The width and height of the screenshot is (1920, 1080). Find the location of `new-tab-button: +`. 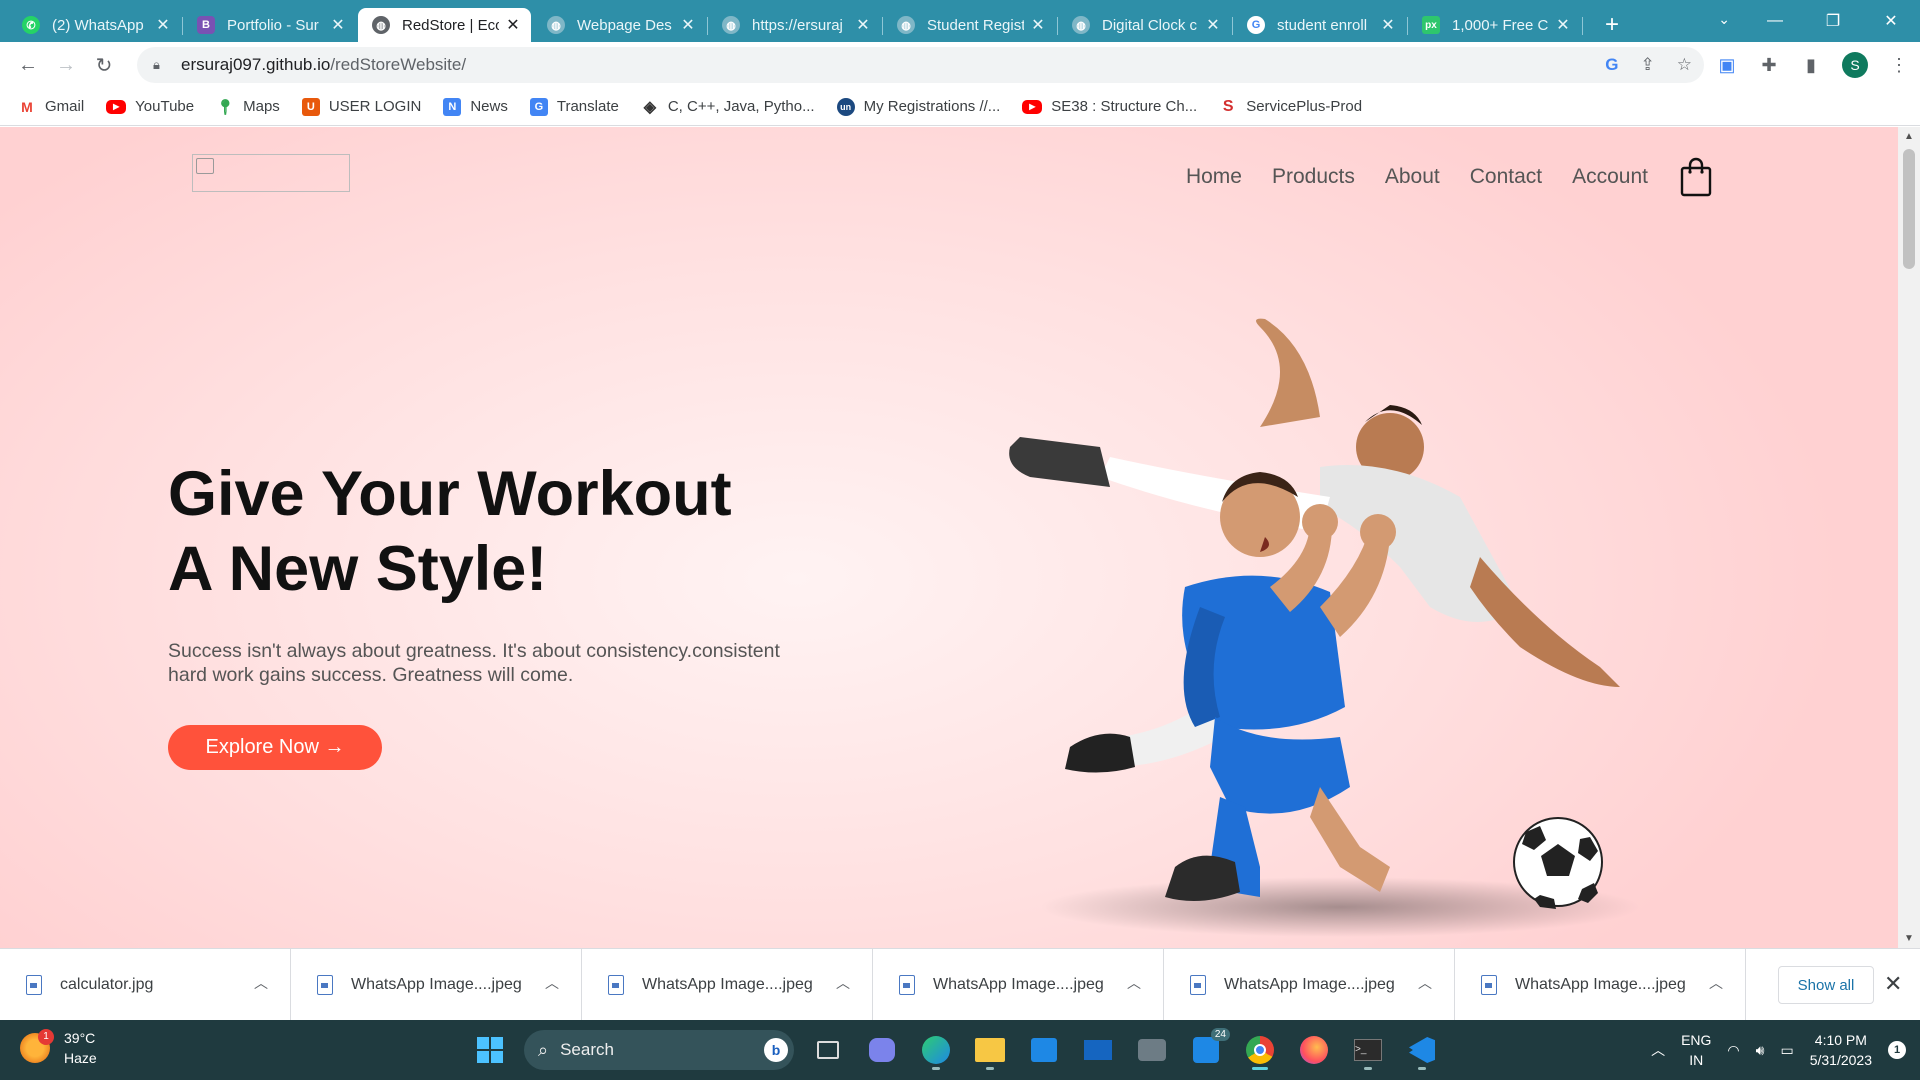

new-tab-button: + is located at coordinates (1612, 25).